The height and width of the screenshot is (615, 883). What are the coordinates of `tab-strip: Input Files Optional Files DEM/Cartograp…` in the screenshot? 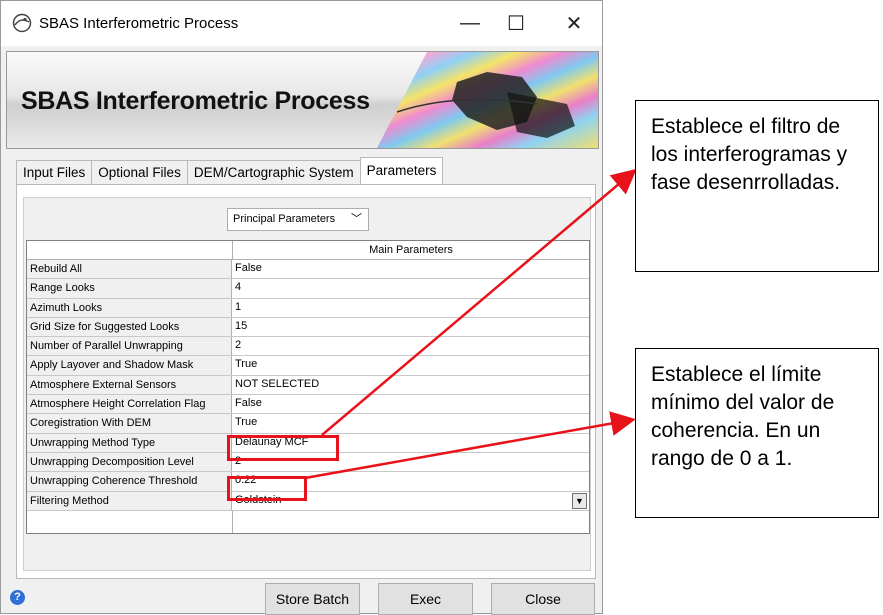 It's located at (230, 170).